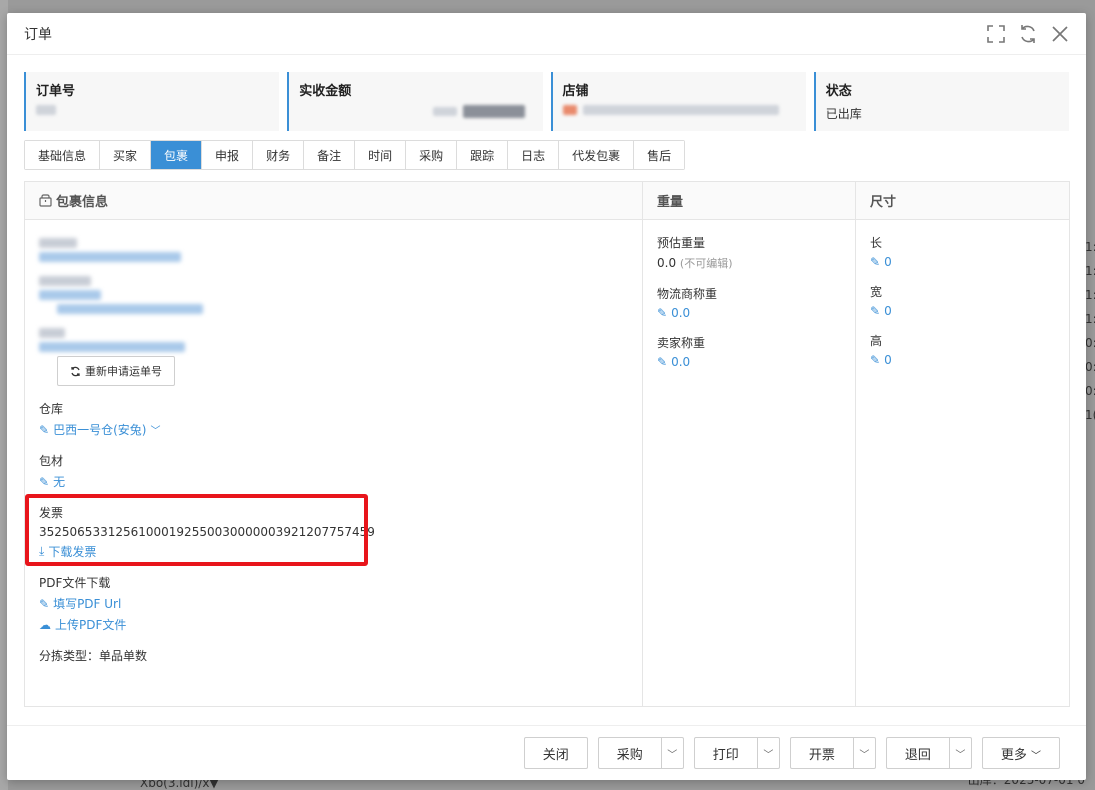 Image resolution: width=1095 pixels, height=790 pixels. I want to click on pdf-label: PDF文件下载, so click(75, 583).